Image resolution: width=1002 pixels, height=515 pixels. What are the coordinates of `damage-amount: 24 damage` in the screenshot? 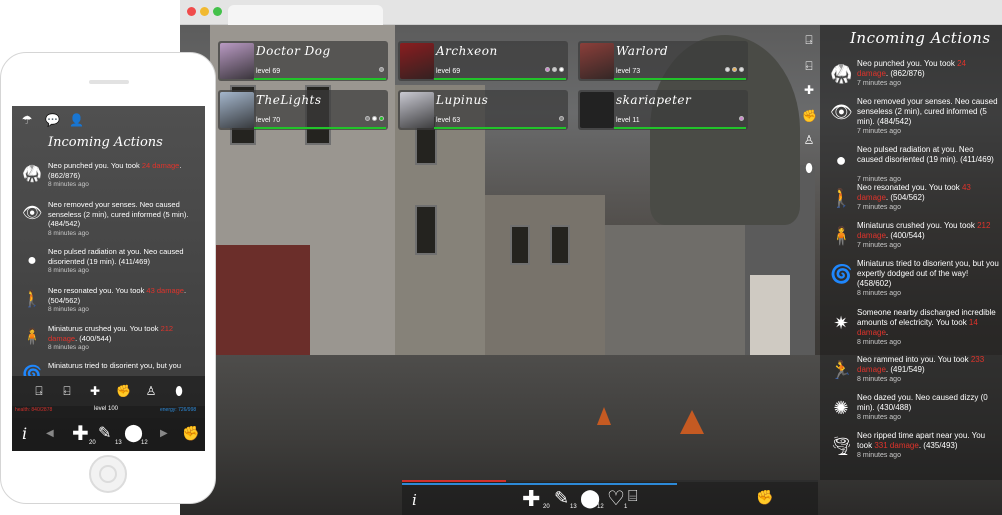 It's located at (160, 165).